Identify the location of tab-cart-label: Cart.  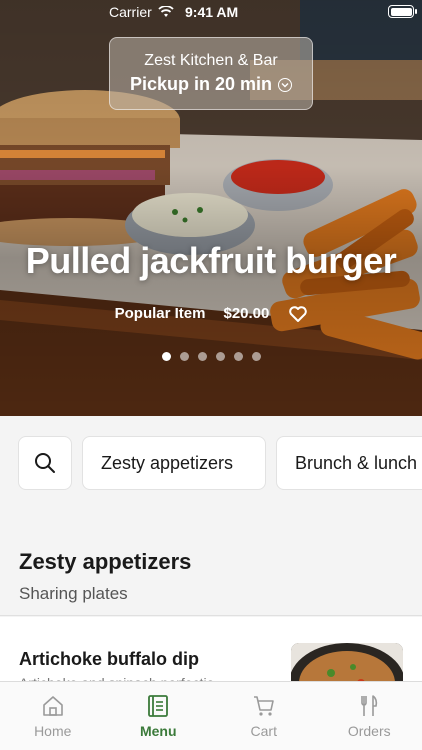
(263, 731).